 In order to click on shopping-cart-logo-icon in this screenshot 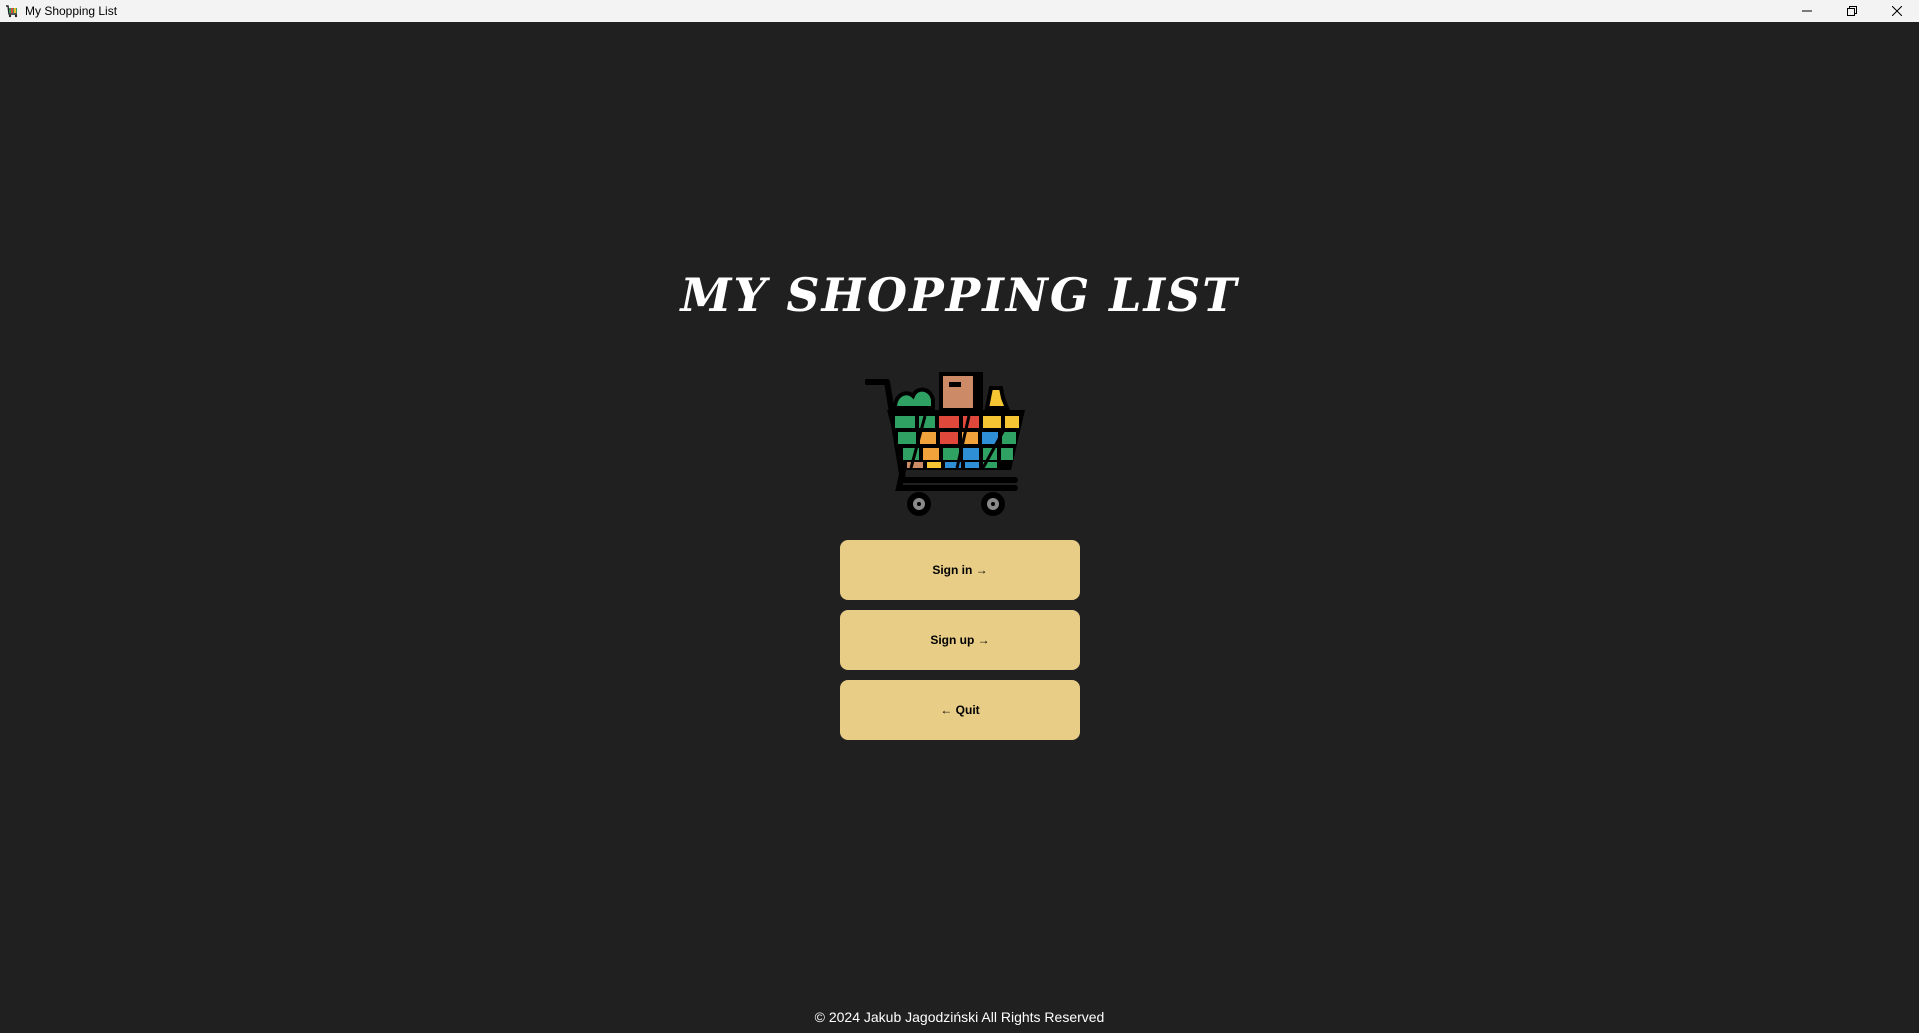, I will do `click(945, 444)`.